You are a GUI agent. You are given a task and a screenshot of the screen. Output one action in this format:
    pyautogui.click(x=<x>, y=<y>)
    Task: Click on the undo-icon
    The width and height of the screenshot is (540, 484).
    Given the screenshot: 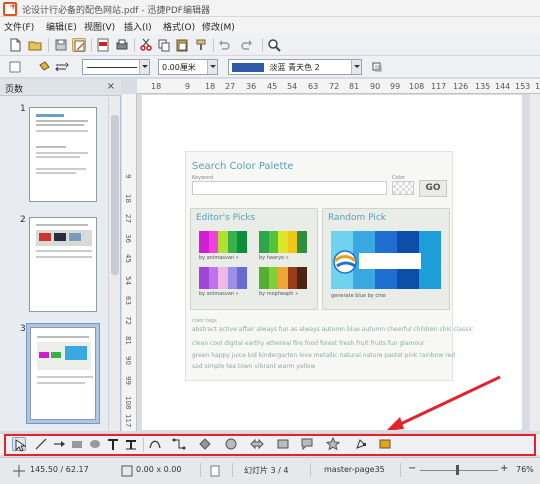 What is the action you would take?
    pyautogui.click(x=224, y=45)
    